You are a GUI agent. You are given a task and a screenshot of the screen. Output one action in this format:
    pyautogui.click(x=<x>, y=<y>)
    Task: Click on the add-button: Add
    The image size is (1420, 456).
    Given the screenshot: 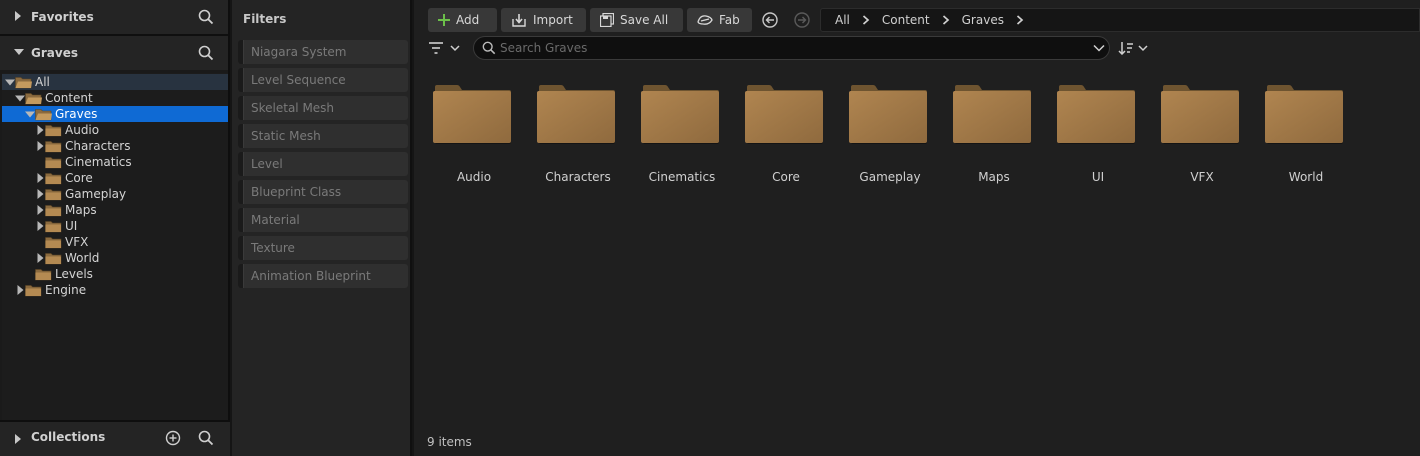 What is the action you would take?
    pyautogui.click(x=462, y=20)
    